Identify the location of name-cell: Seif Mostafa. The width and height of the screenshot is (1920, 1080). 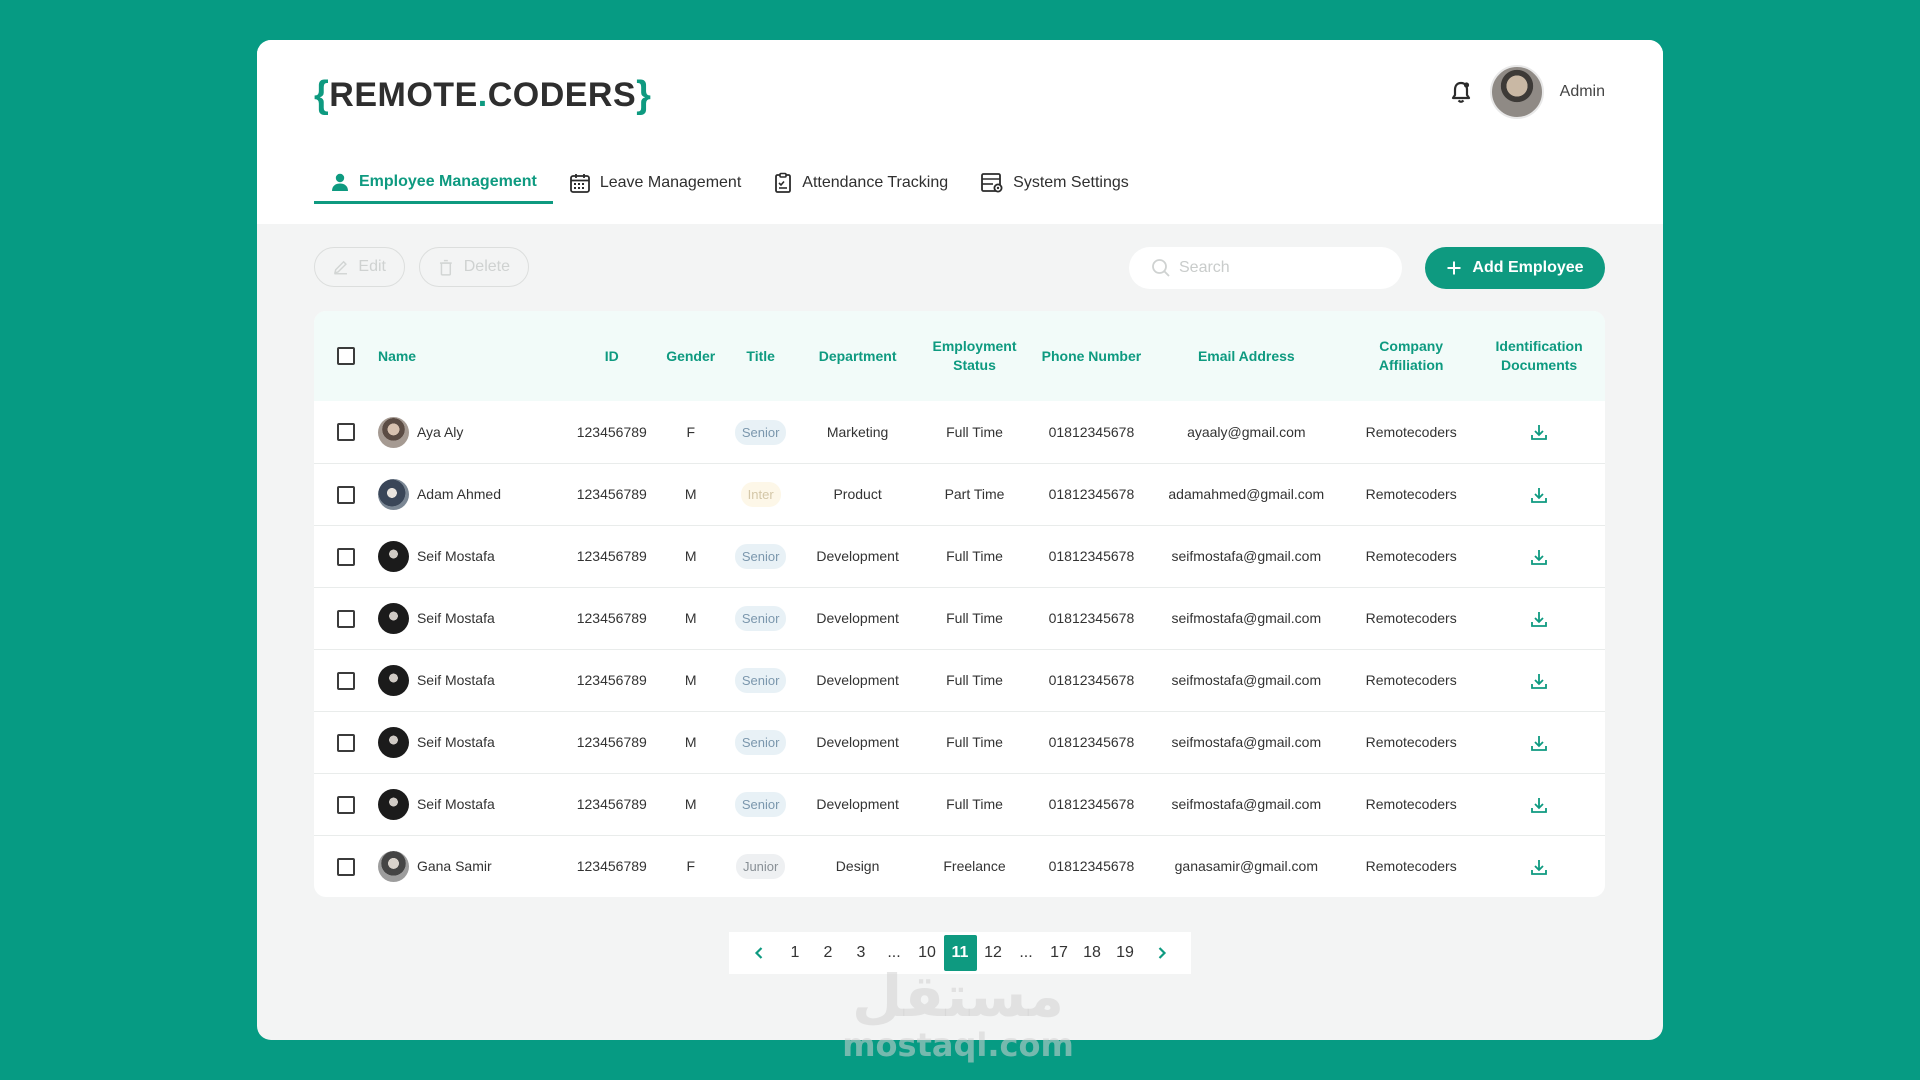
(467, 680).